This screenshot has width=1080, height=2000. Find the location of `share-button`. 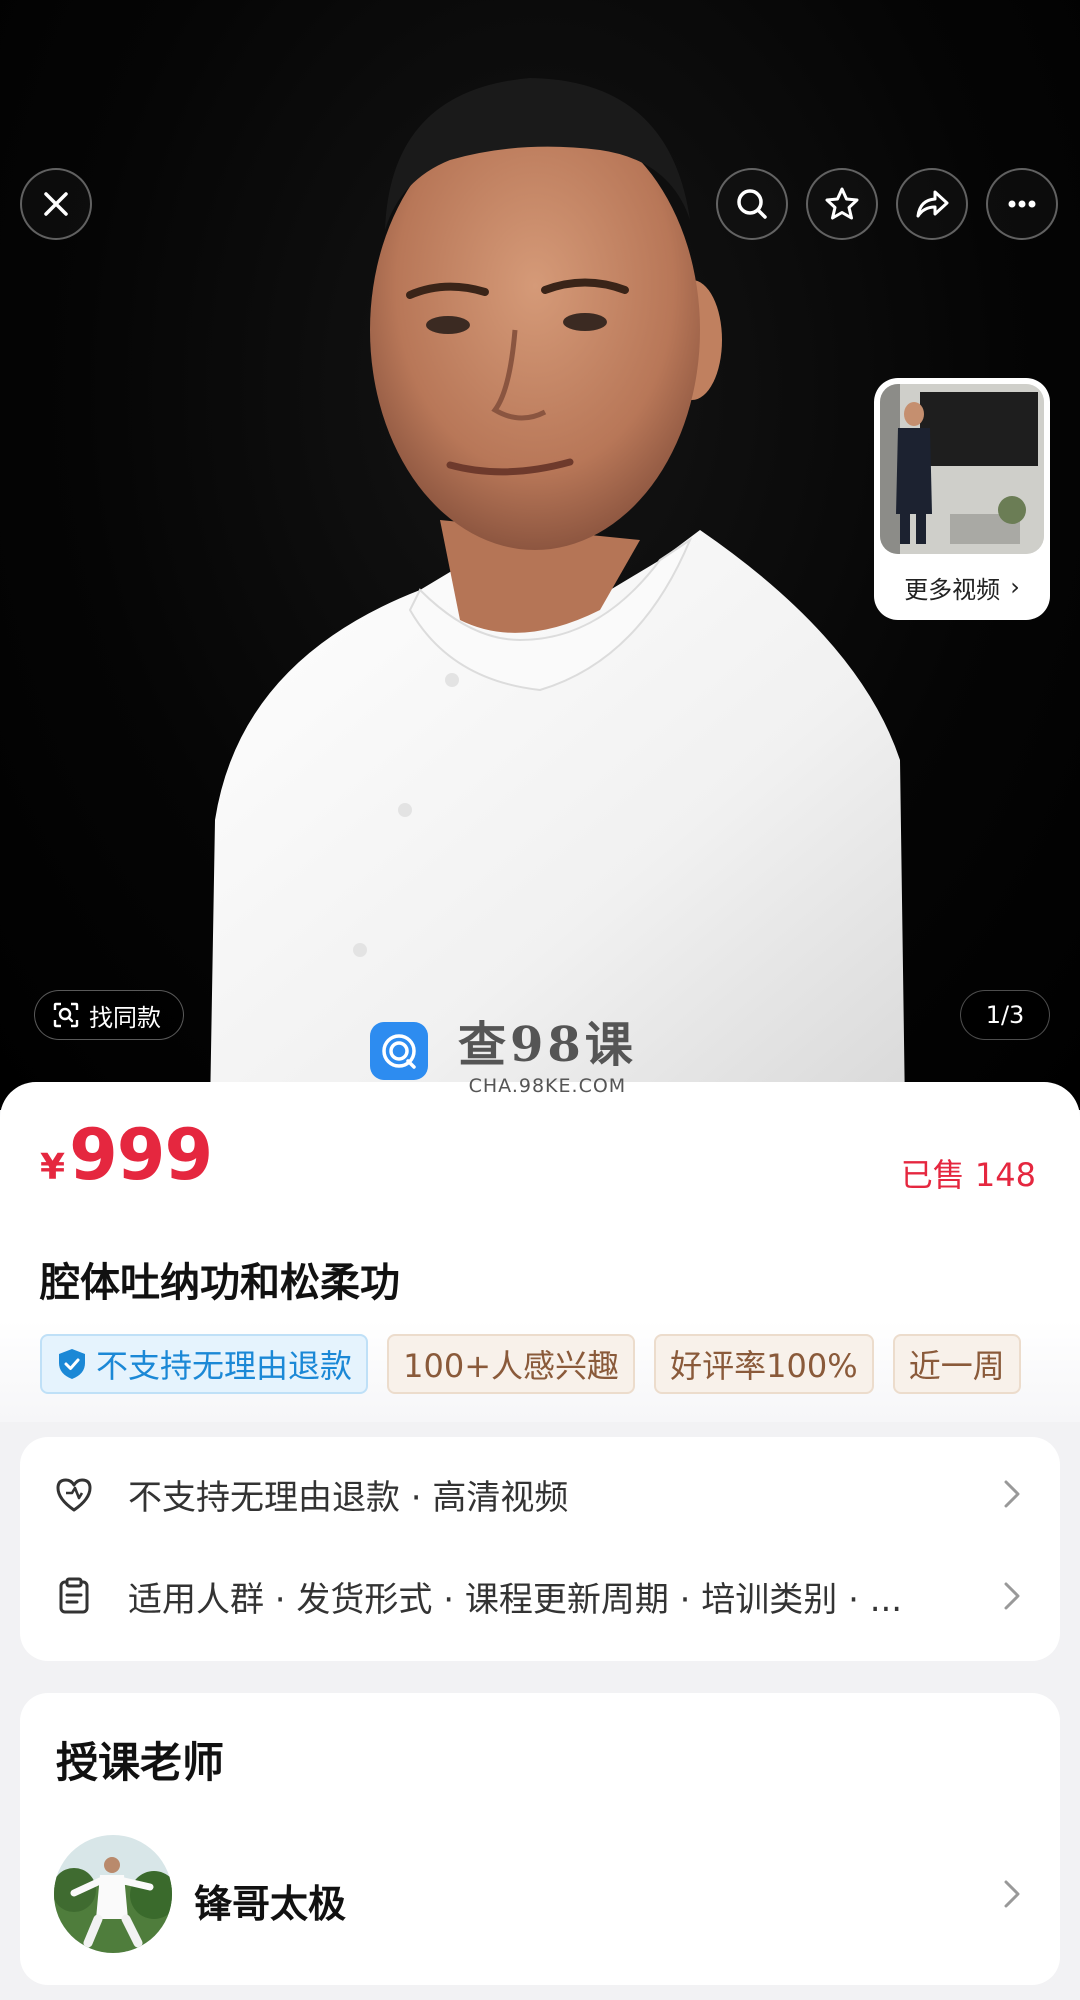

share-button is located at coordinates (932, 204).